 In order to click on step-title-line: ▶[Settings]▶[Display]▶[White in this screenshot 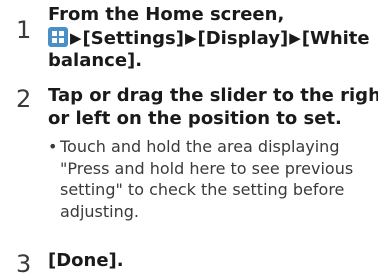, I will do `click(211, 38)`.